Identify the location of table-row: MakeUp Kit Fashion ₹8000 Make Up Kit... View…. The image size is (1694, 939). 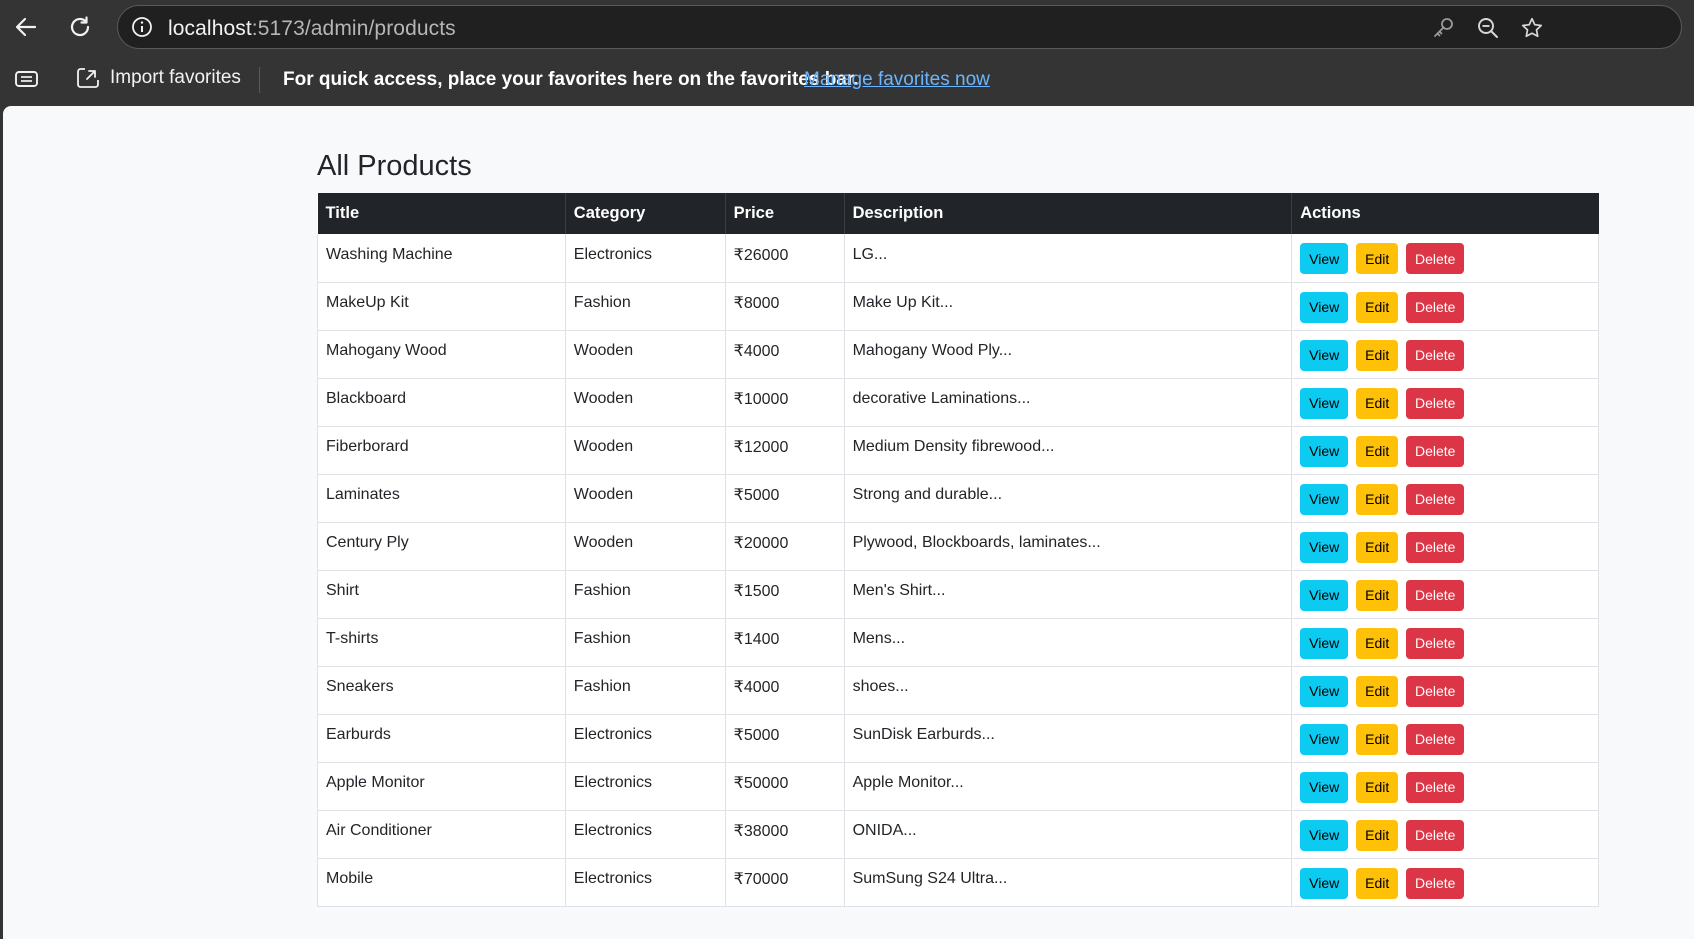
(958, 306).